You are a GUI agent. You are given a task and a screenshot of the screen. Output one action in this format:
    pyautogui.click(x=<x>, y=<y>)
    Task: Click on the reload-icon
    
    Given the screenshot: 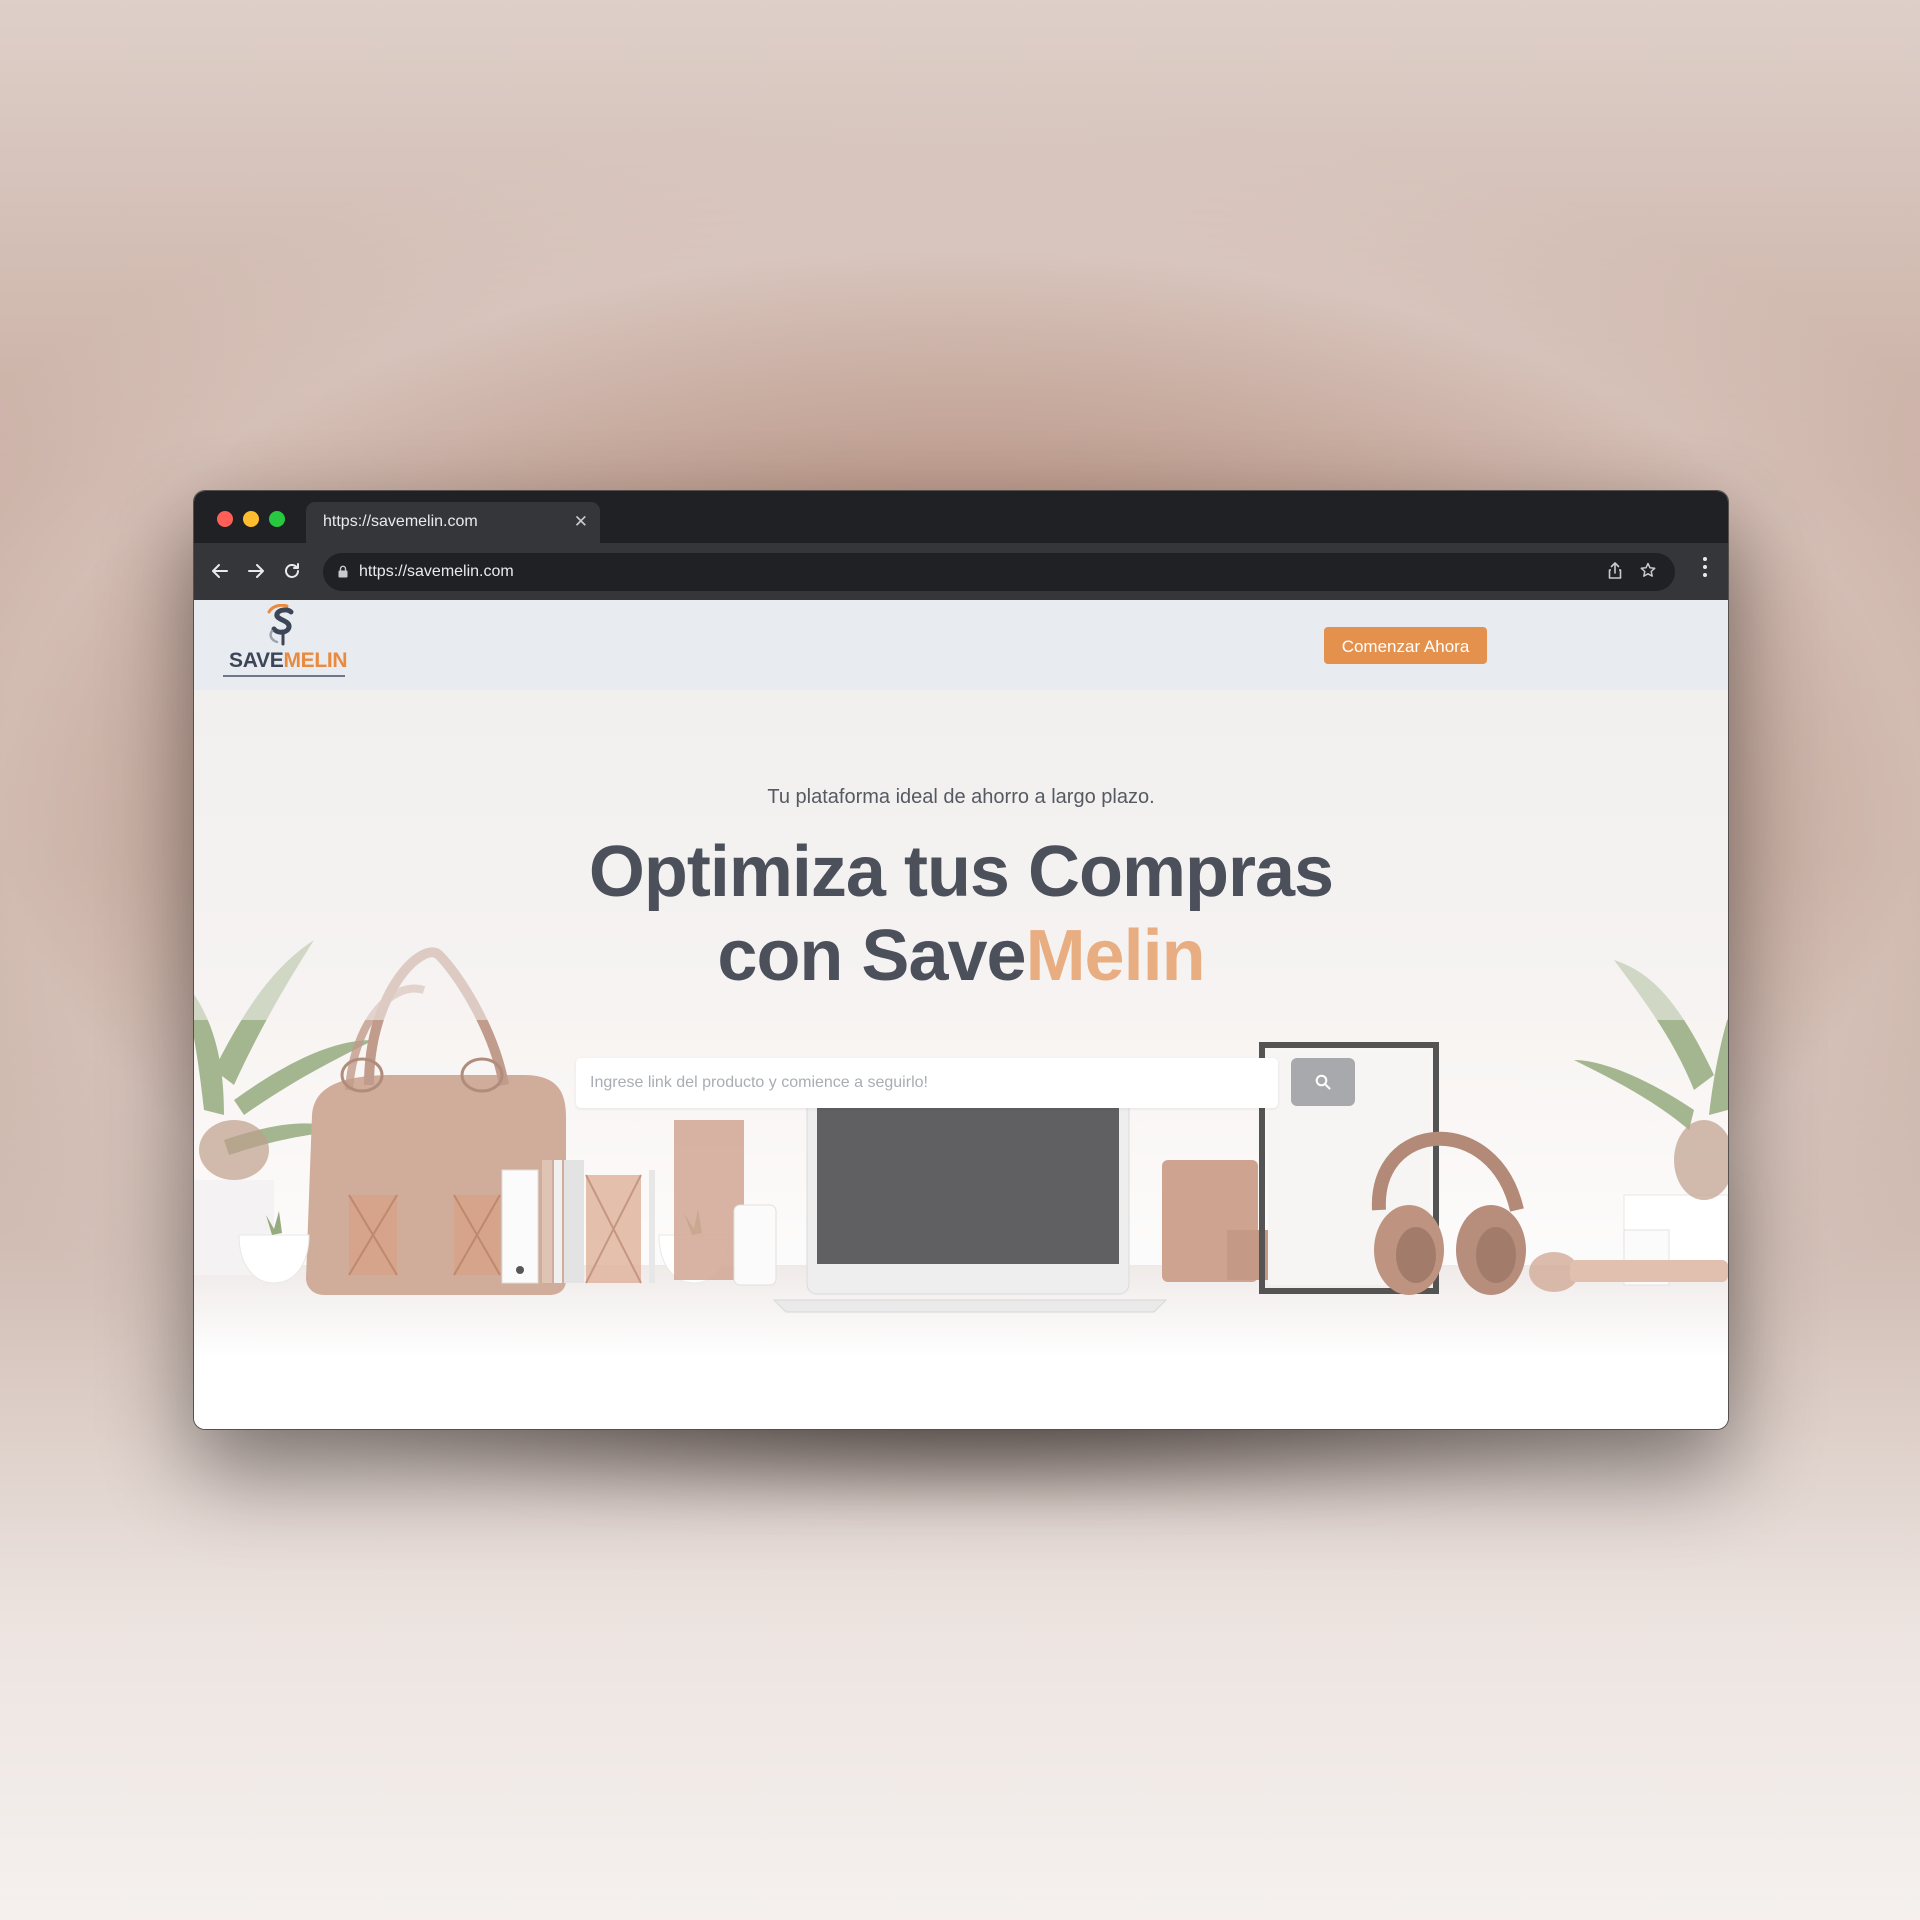 What is the action you would take?
    pyautogui.click(x=292, y=571)
    